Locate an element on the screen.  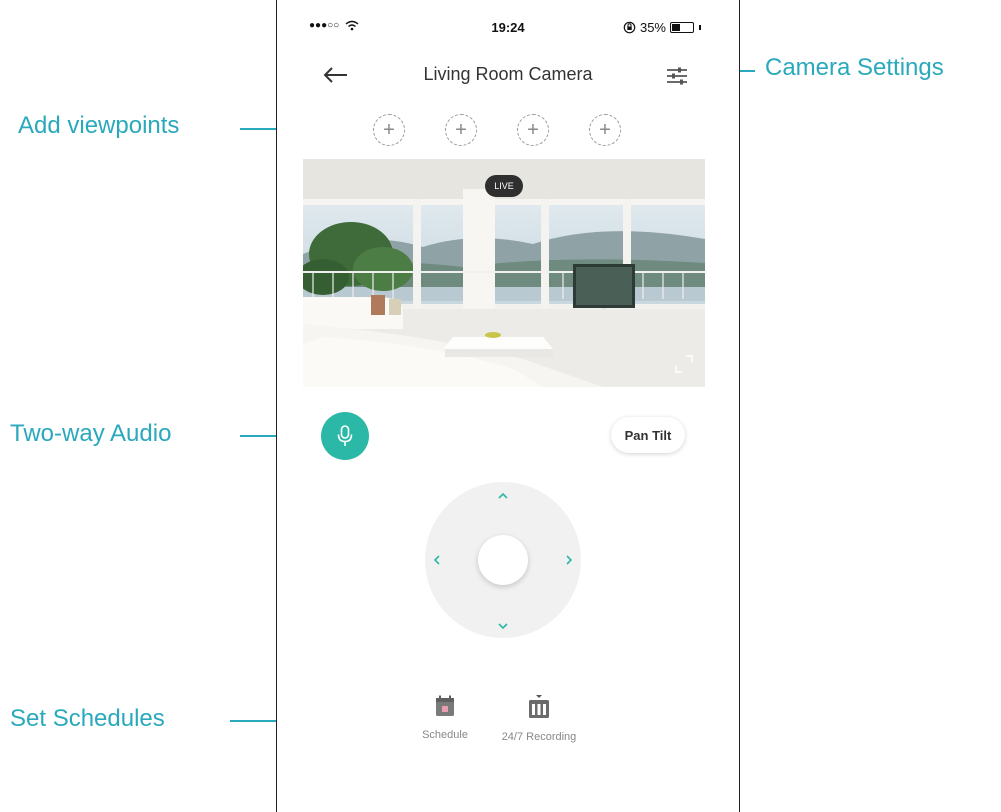
nav-bar: Living Room Camera is located at coordinates (508, 76).